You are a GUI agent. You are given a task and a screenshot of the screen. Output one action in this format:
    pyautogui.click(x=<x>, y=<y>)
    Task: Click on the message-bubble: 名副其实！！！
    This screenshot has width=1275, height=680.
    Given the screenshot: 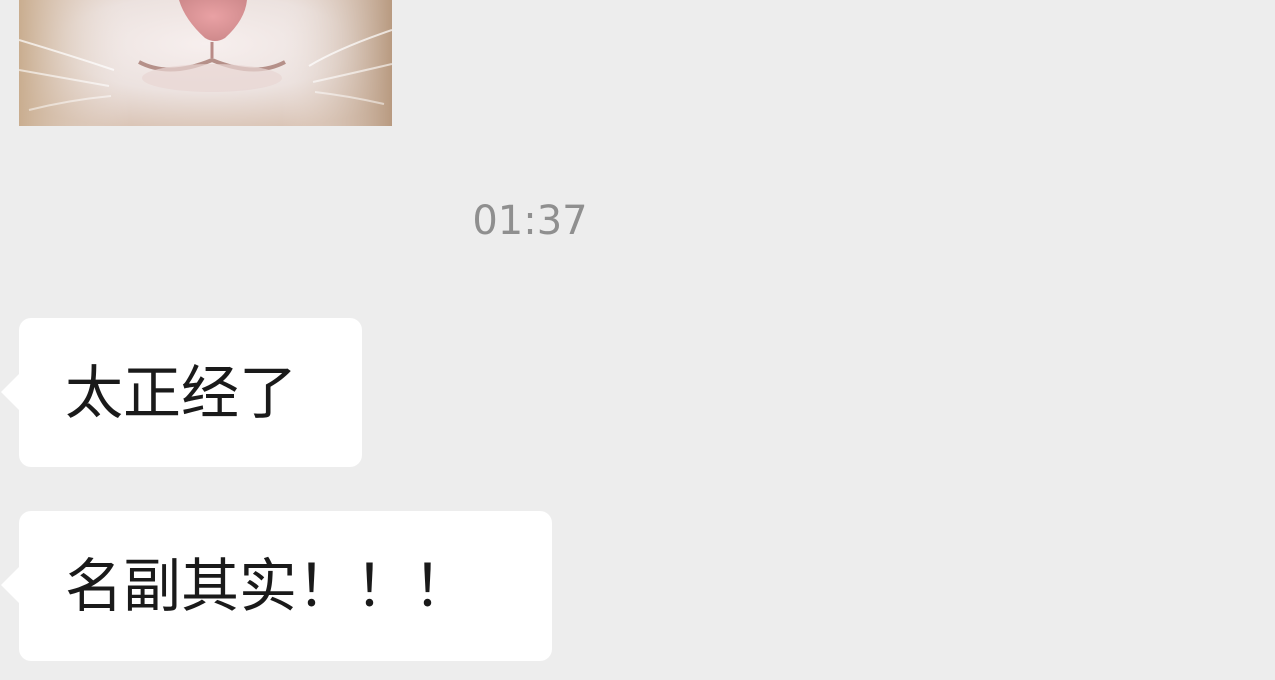 What is the action you would take?
    pyautogui.click(x=276, y=586)
    